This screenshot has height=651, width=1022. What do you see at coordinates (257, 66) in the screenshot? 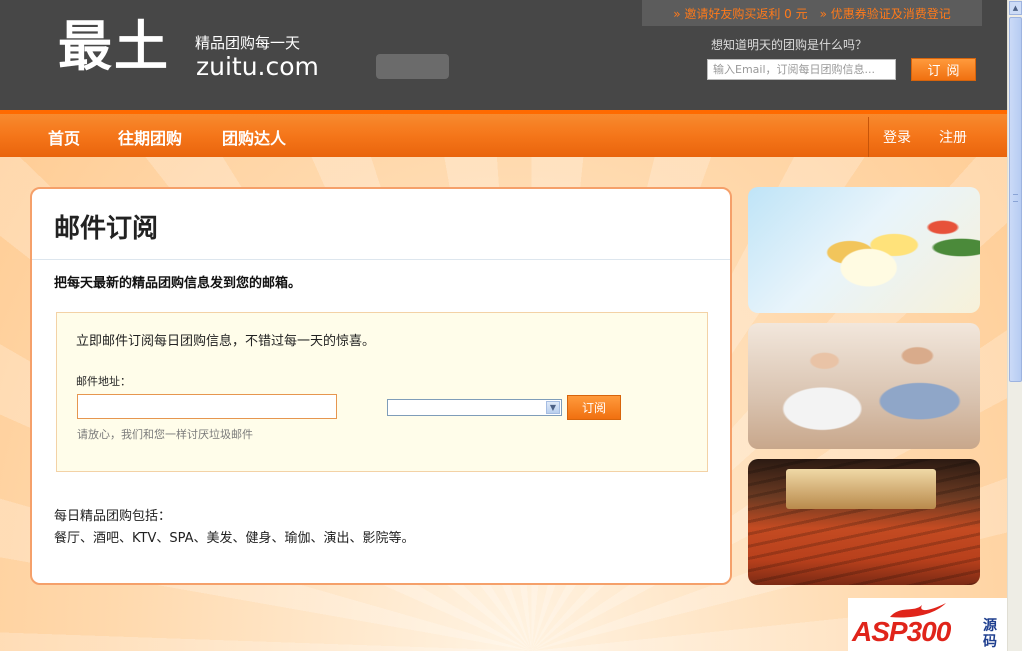
I see `logo-domain: zuitu.com` at bounding box center [257, 66].